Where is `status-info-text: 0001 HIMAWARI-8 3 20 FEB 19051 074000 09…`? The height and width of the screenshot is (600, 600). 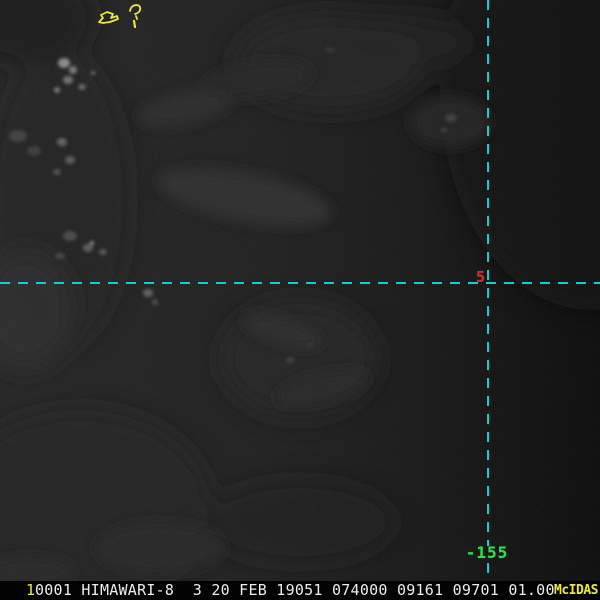 status-info-text: 0001 HIMAWARI-8 3 20 FEB 19051 074000 09… is located at coordinates (295, 590).